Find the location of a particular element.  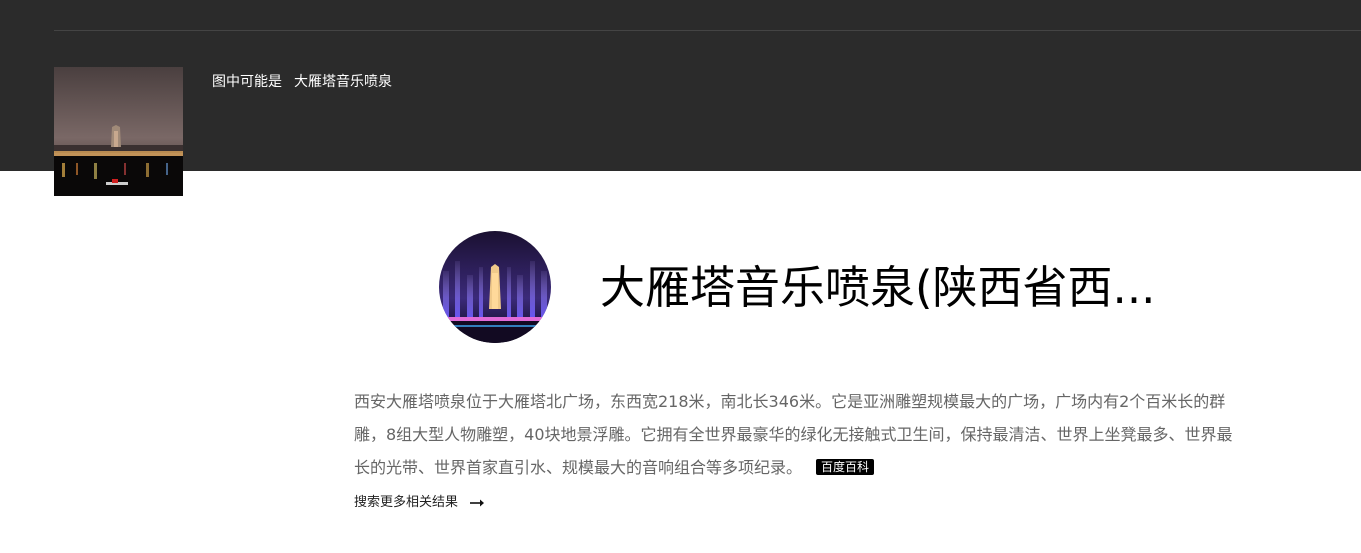

recognition-caption: 图中可能是 大雁塔音乐喷泉 is located at coordinates (302, 82).